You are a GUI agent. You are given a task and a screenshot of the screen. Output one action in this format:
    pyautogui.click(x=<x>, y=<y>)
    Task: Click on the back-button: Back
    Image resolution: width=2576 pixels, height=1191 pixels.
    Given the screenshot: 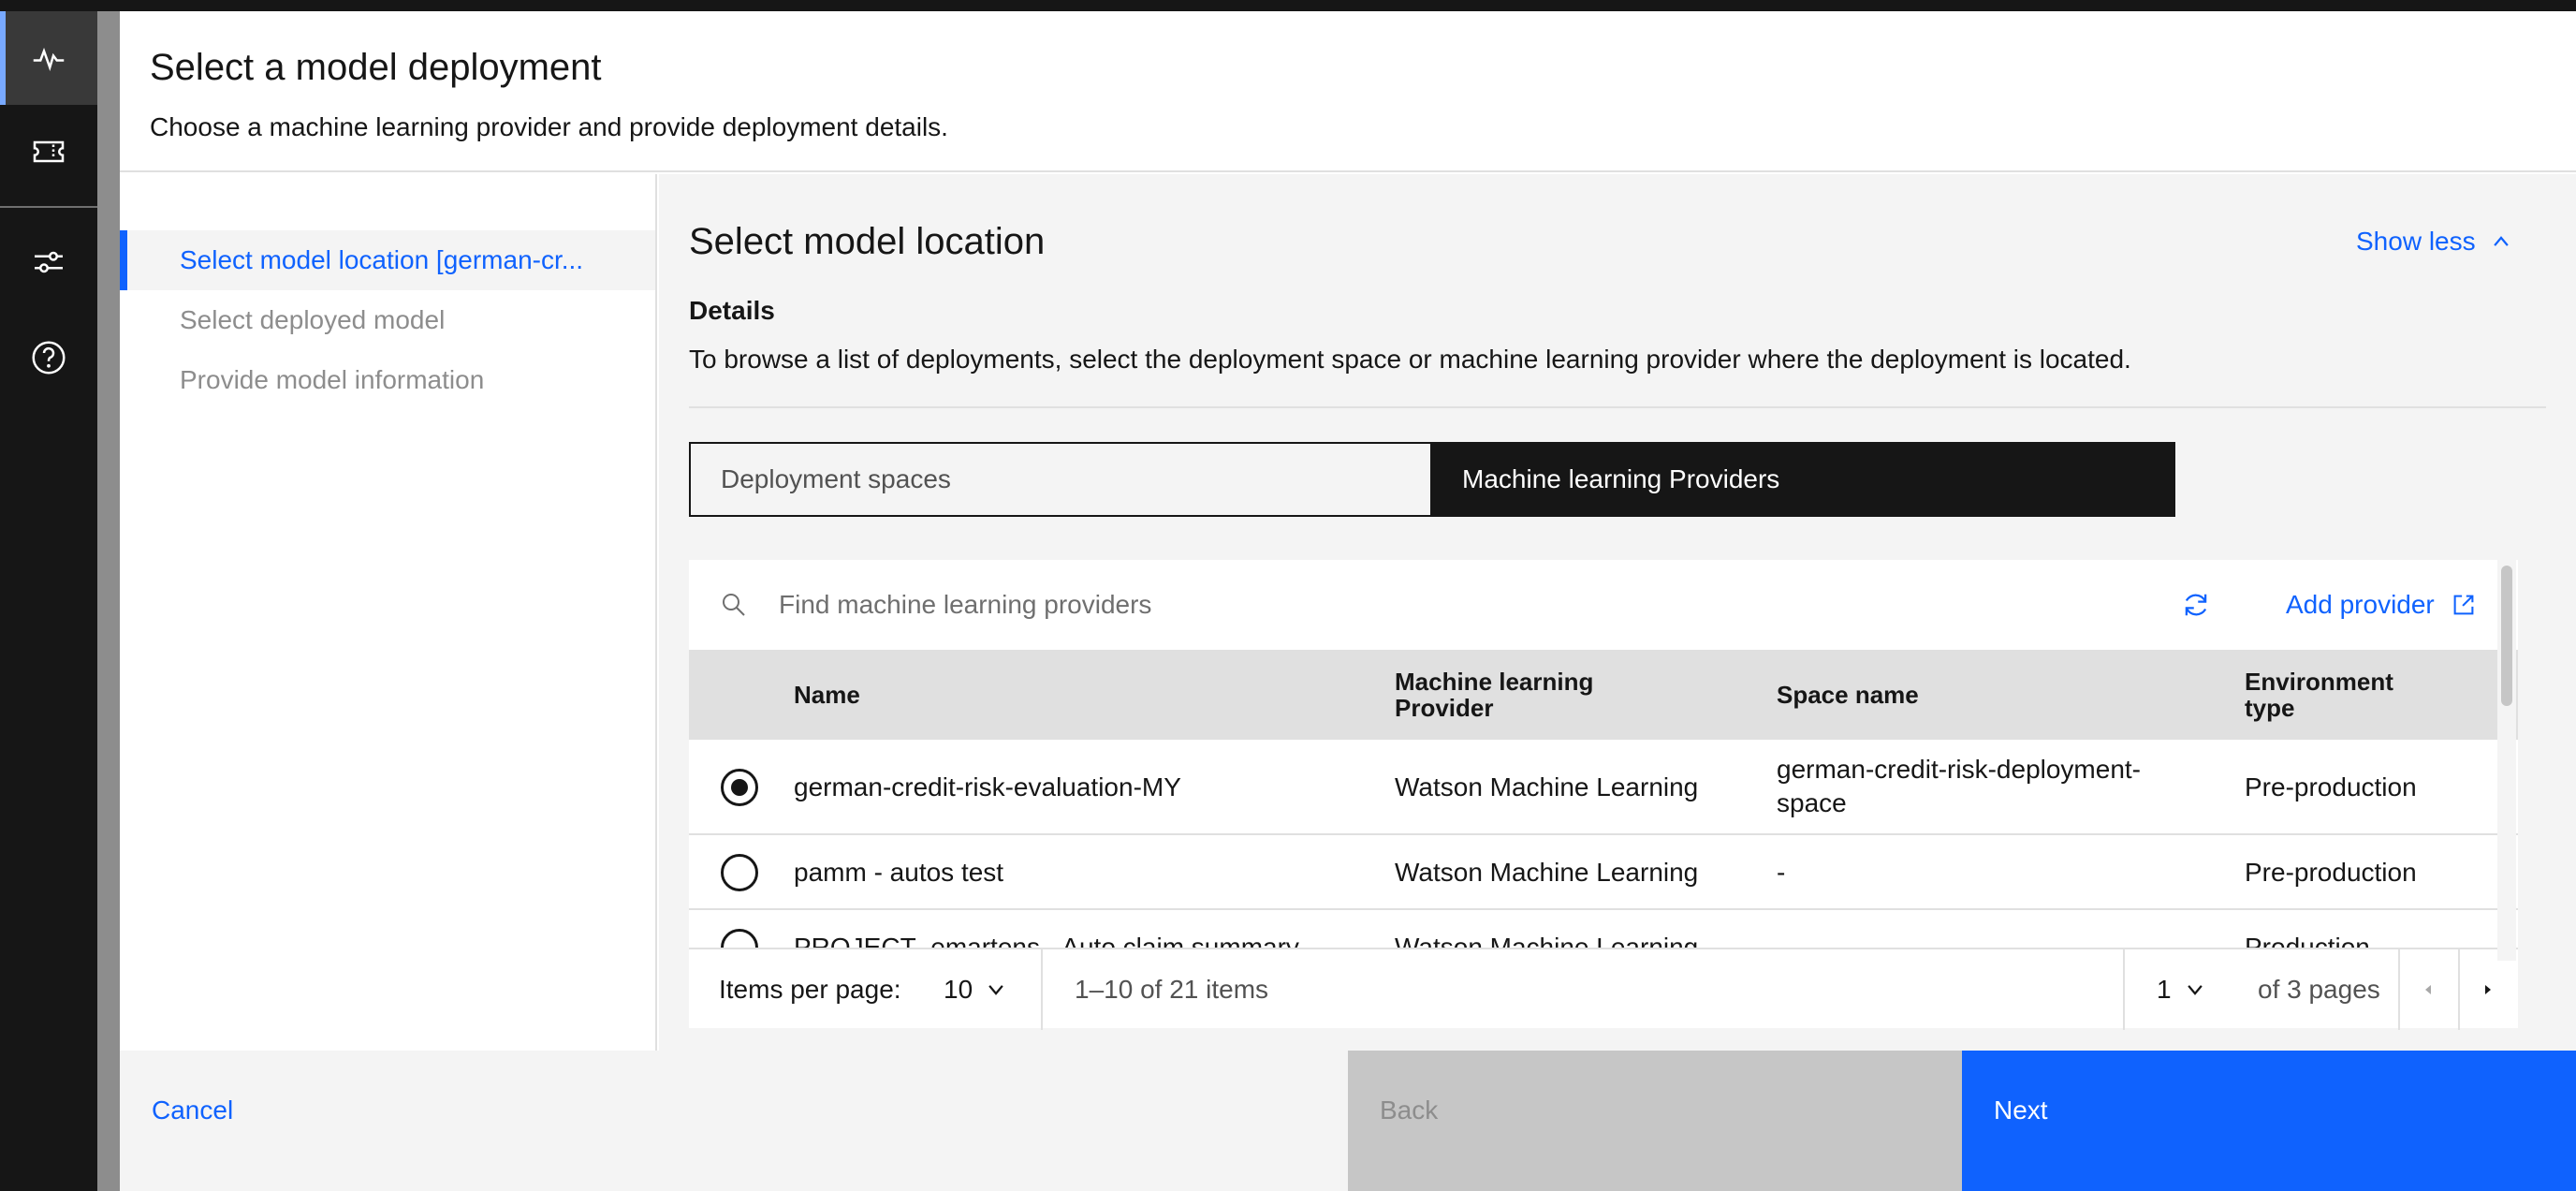 What is the action you would take?
    pyautogui.click(x=1655, y=1121)
    